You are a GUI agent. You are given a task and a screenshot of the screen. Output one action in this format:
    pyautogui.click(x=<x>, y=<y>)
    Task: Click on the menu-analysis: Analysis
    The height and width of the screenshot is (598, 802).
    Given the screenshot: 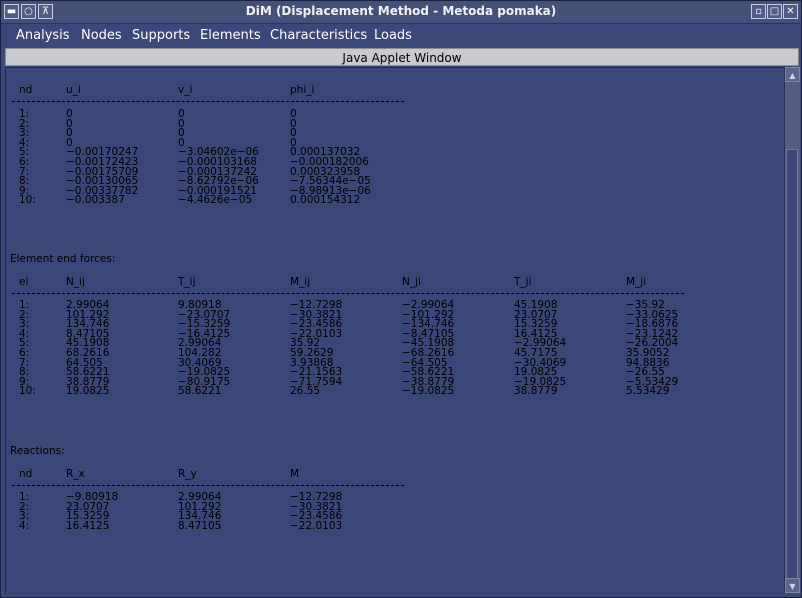 What is the action you would take?
    pyautogui.click(x=43, y=35)
    